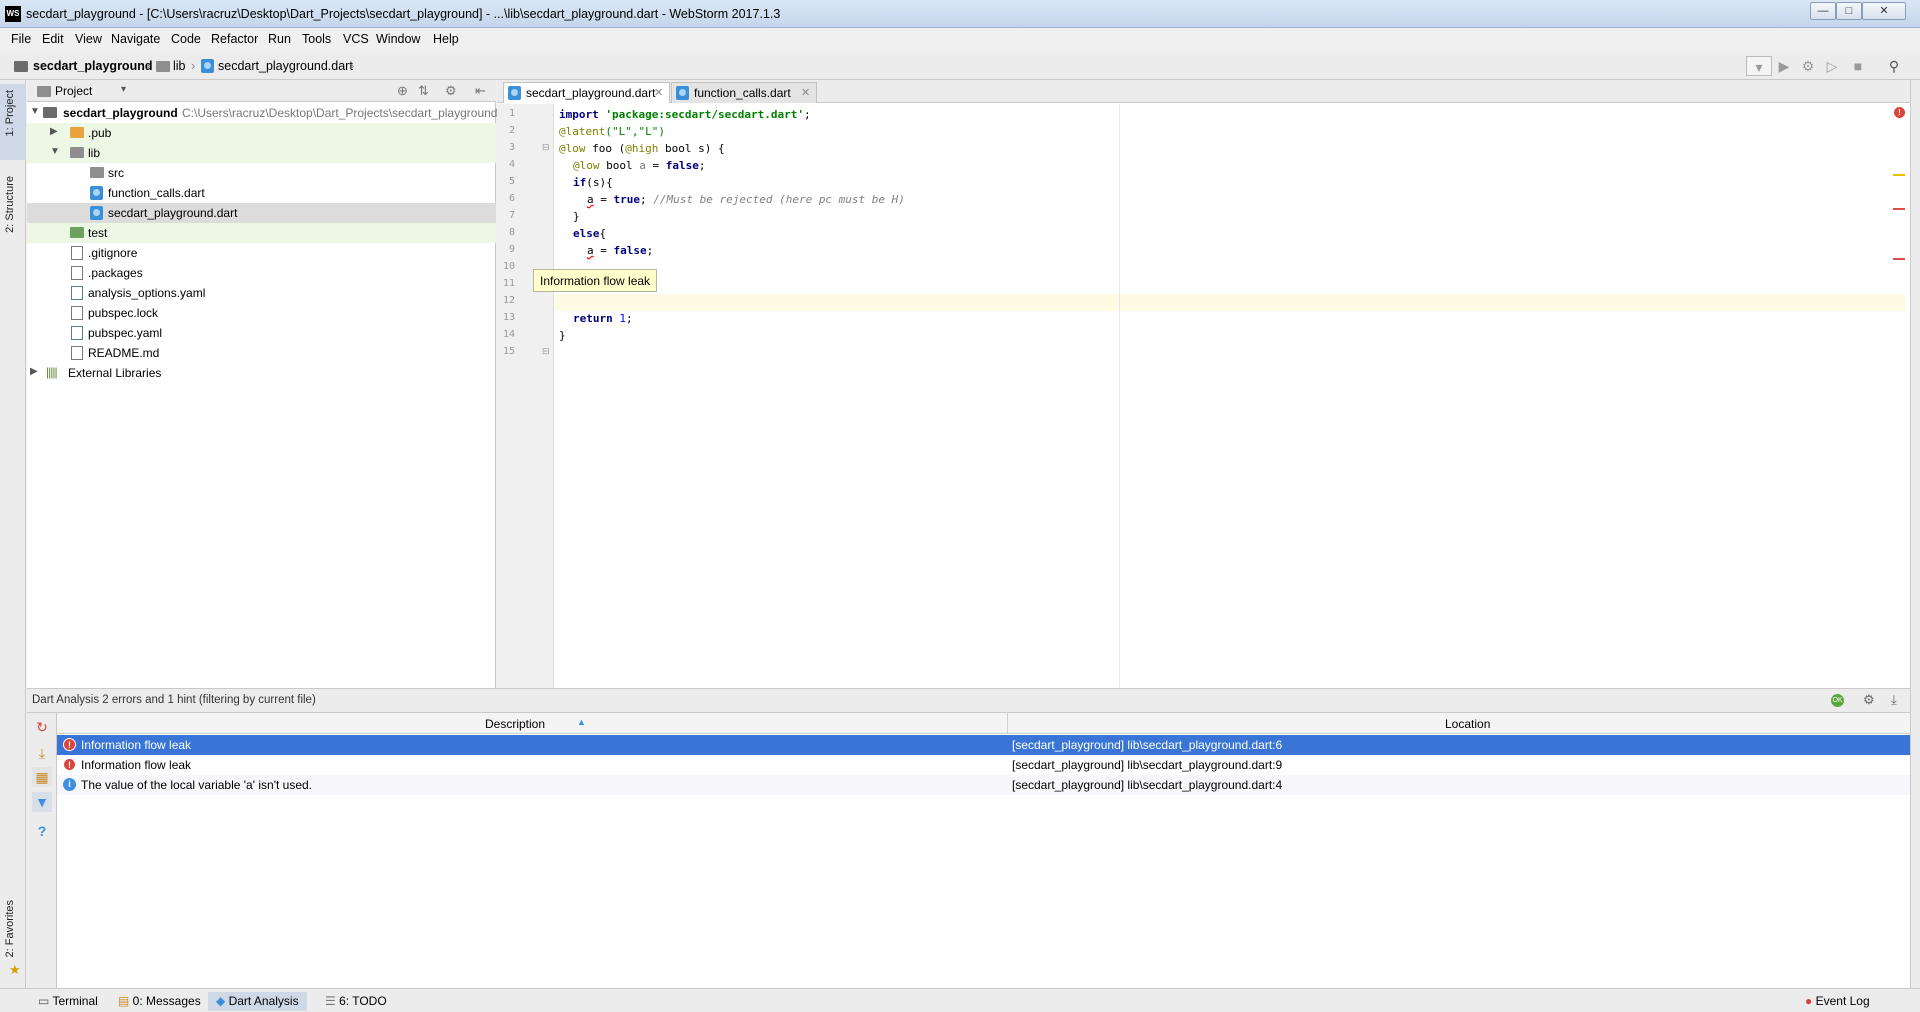 This screenshot has height=1012, width=1920. Describe the element at coordinates (135, 39) in the screenshot. I see `menu-navigate: Navigate` at that location.